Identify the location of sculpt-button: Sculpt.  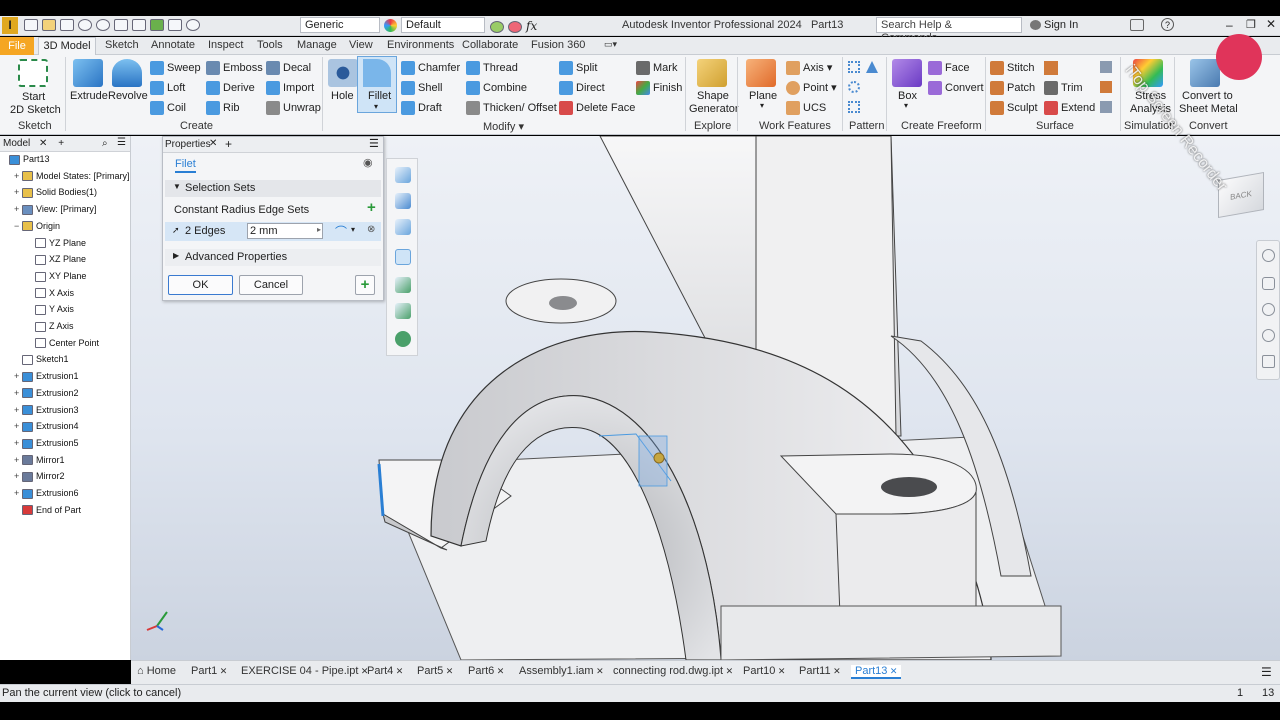
(1014, 108).